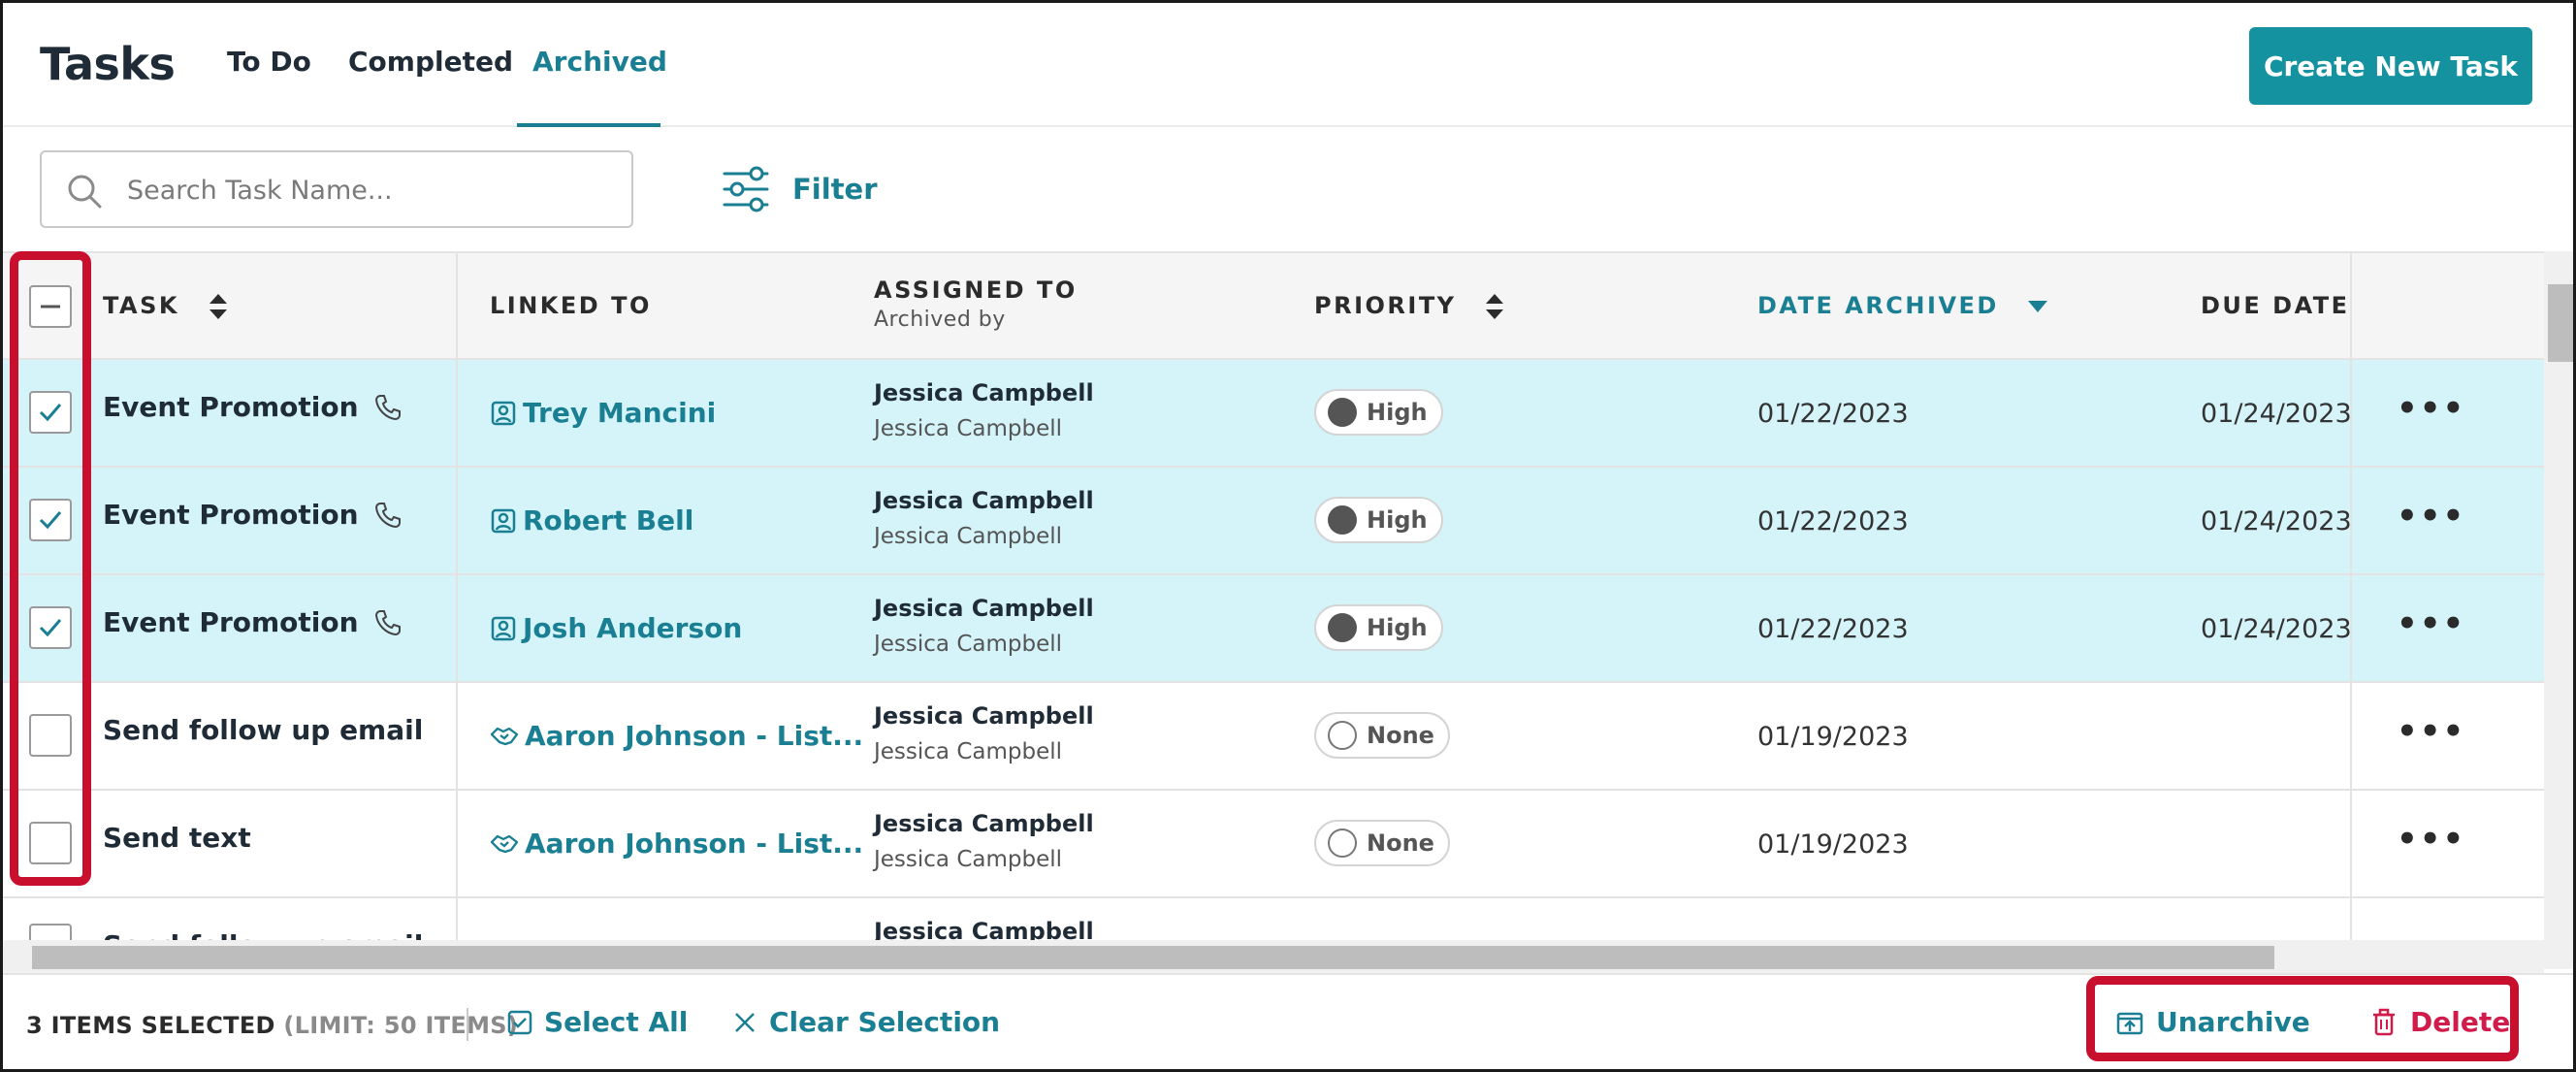 Image resolution: width=2576 pixels, height=1072 pixels. I want to click on search-icon, so click(85, 192).